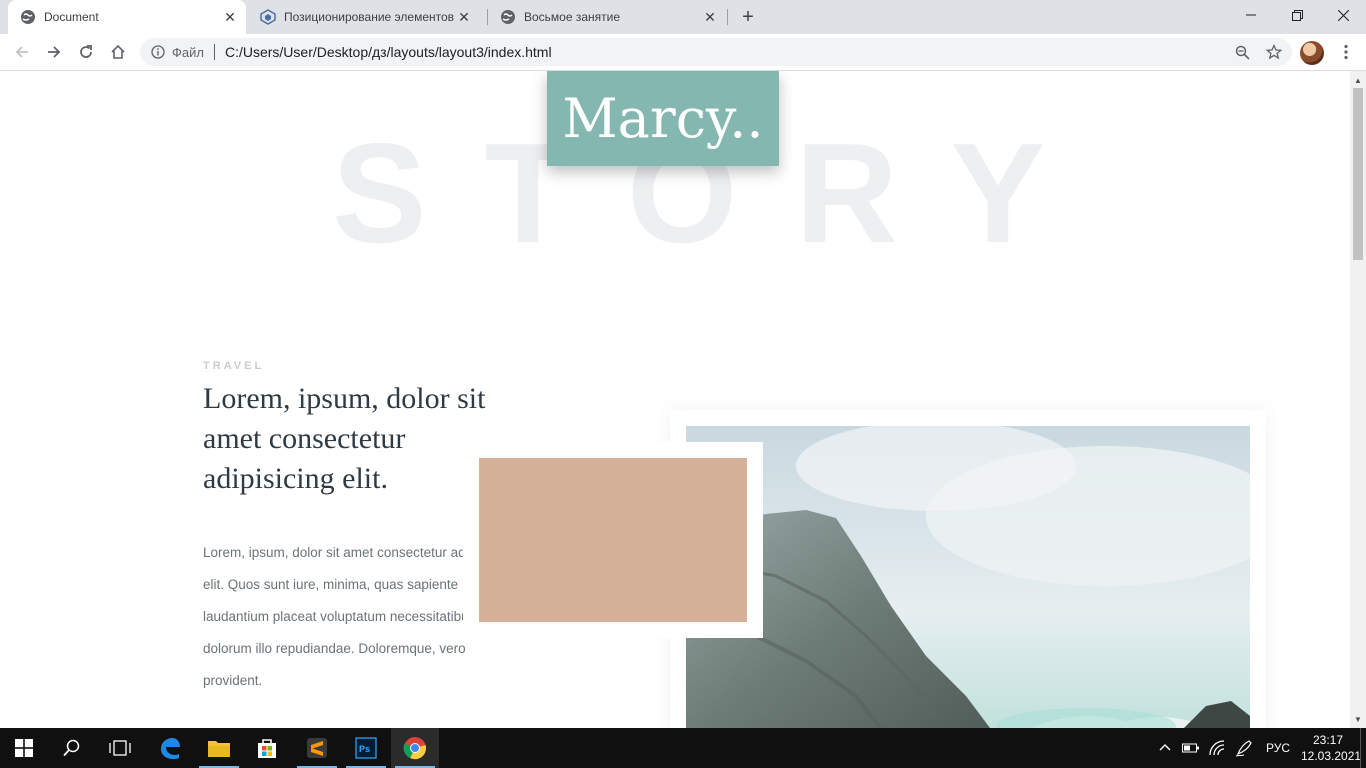  Describe the element at coordinates (71, 17) in the screenshot. I see `tab-title: Document` at that location.